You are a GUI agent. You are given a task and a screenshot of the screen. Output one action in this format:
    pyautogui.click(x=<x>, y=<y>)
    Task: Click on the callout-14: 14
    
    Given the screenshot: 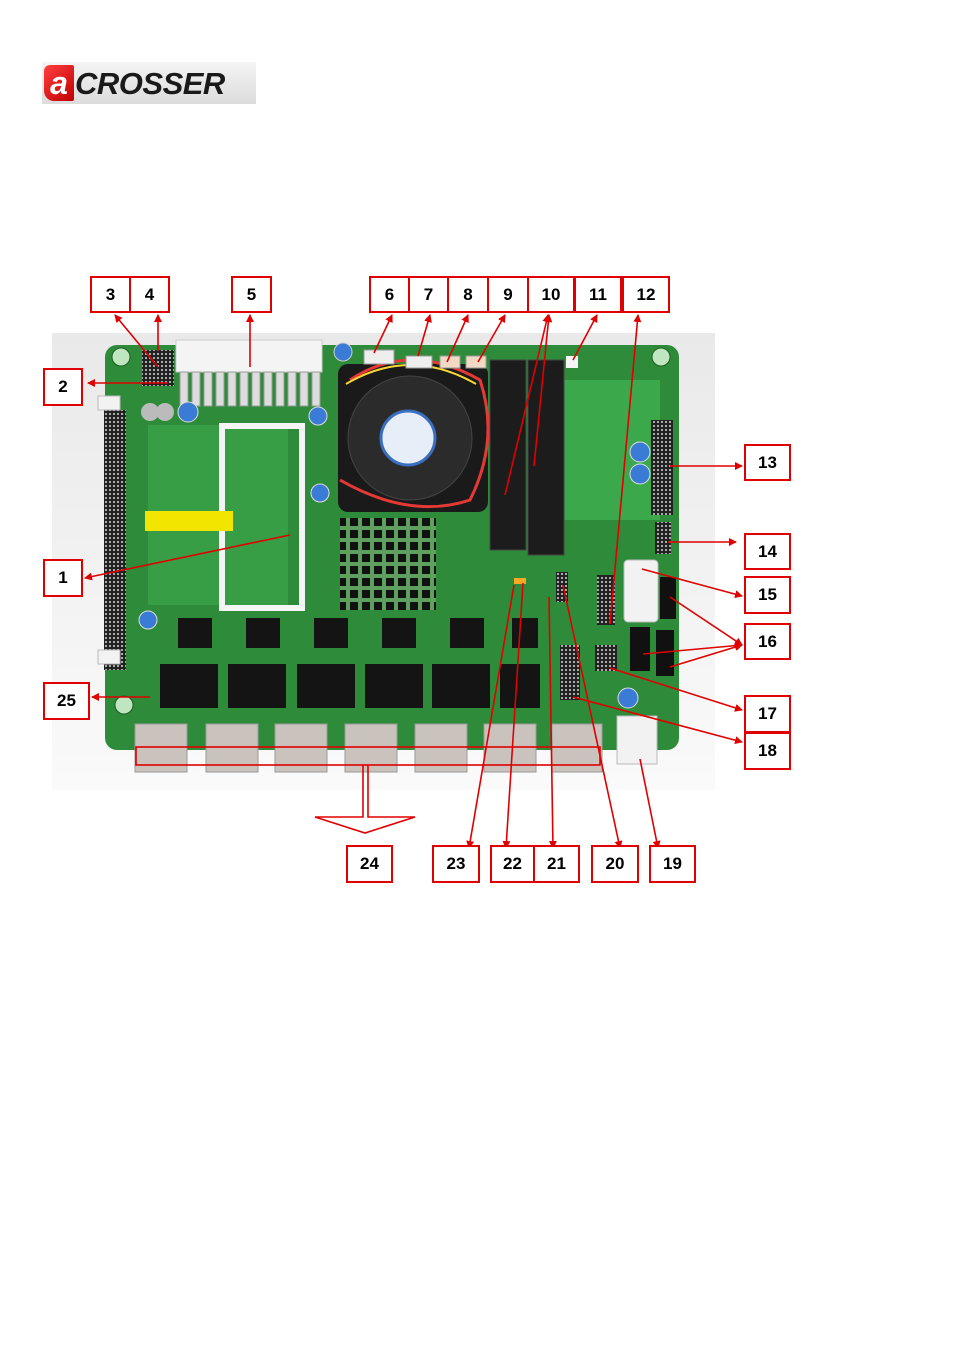 What is the action you would take?
    pyautogui.click(x=767, y=551)
    